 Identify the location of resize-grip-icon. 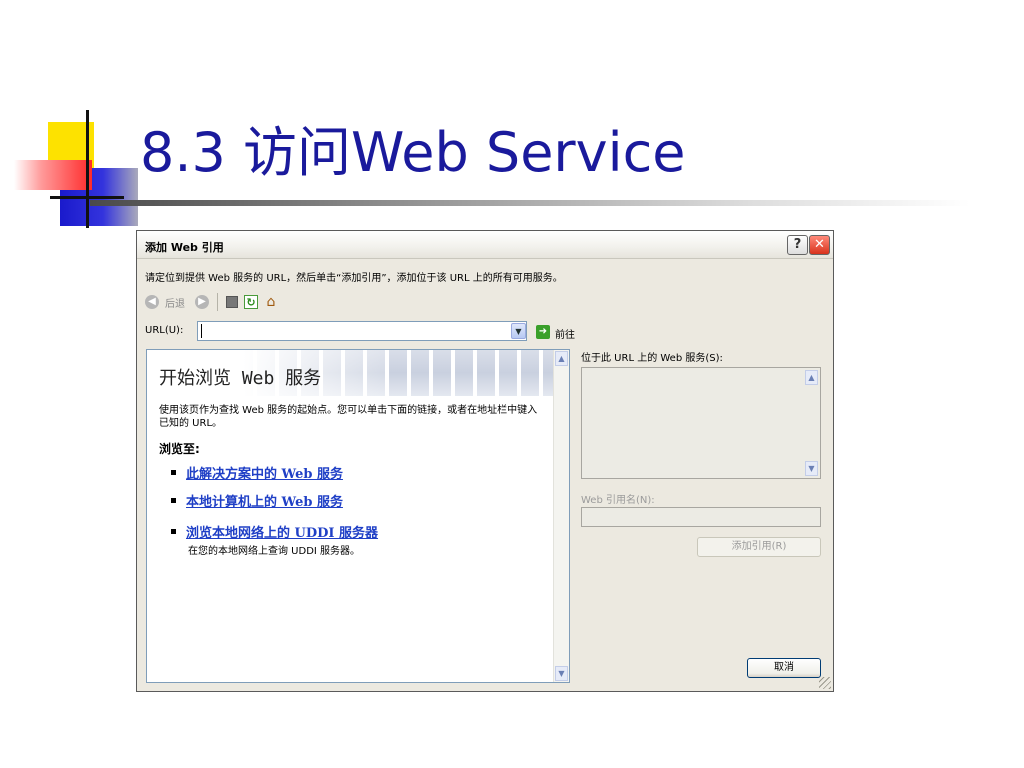
(825, 683).